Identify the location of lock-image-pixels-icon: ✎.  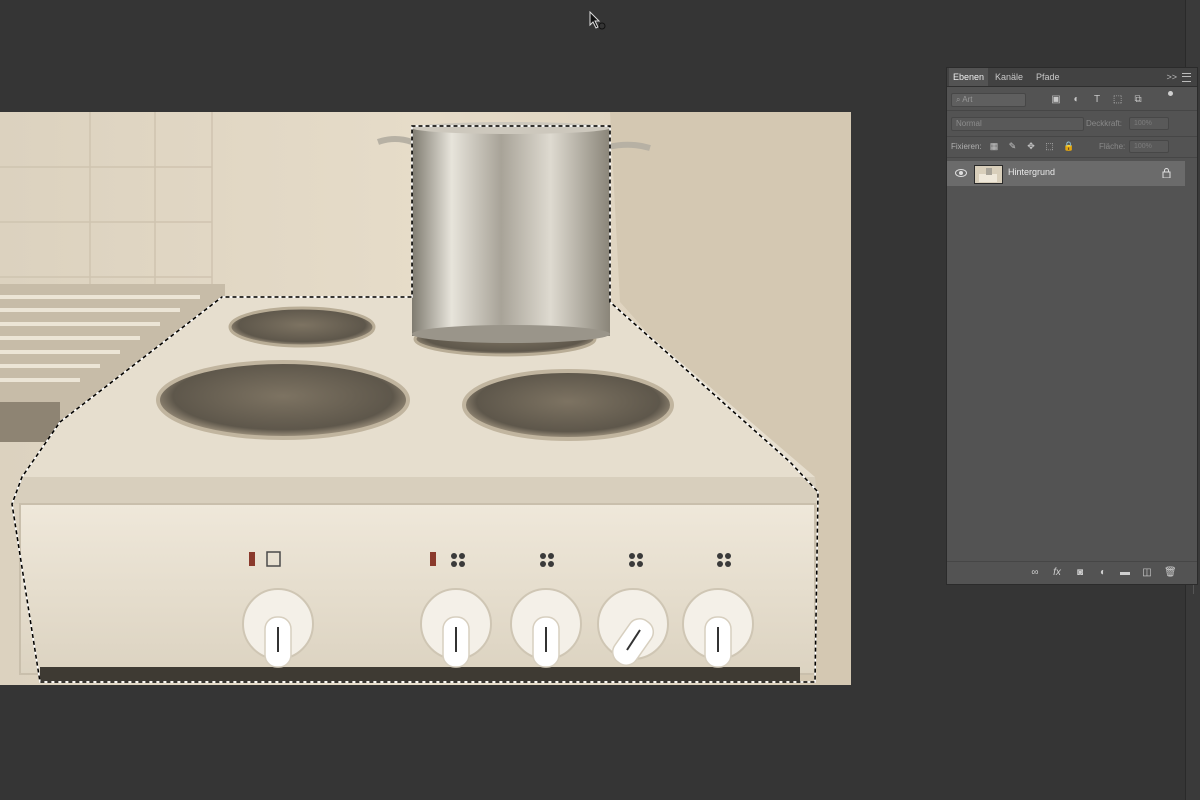
(1013, 146).